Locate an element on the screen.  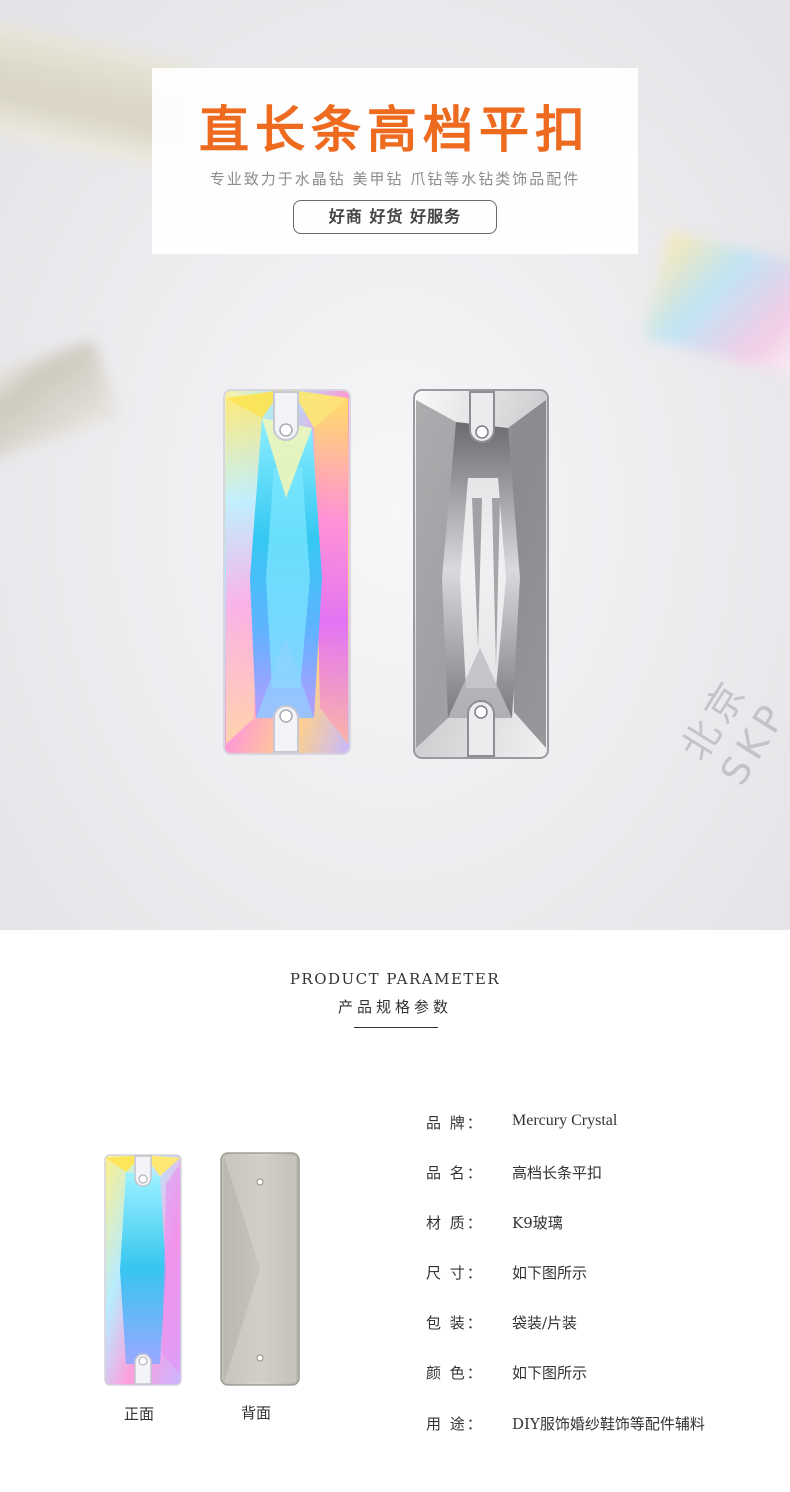
spec-label: 用 途： is located at coordinates (455, 1424).